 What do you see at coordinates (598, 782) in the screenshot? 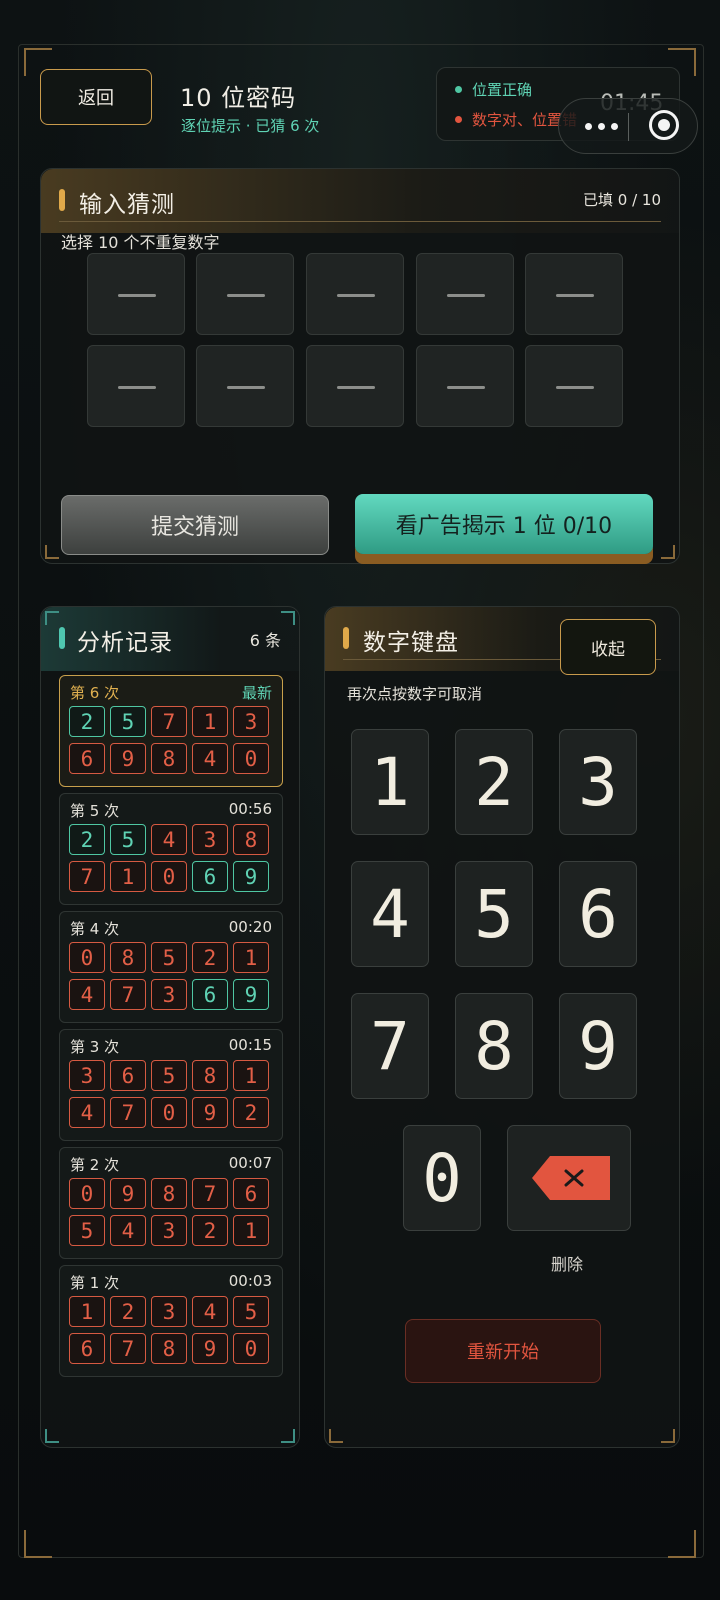
I see `digit-key-3: 3` at bounding box center [598, 782].